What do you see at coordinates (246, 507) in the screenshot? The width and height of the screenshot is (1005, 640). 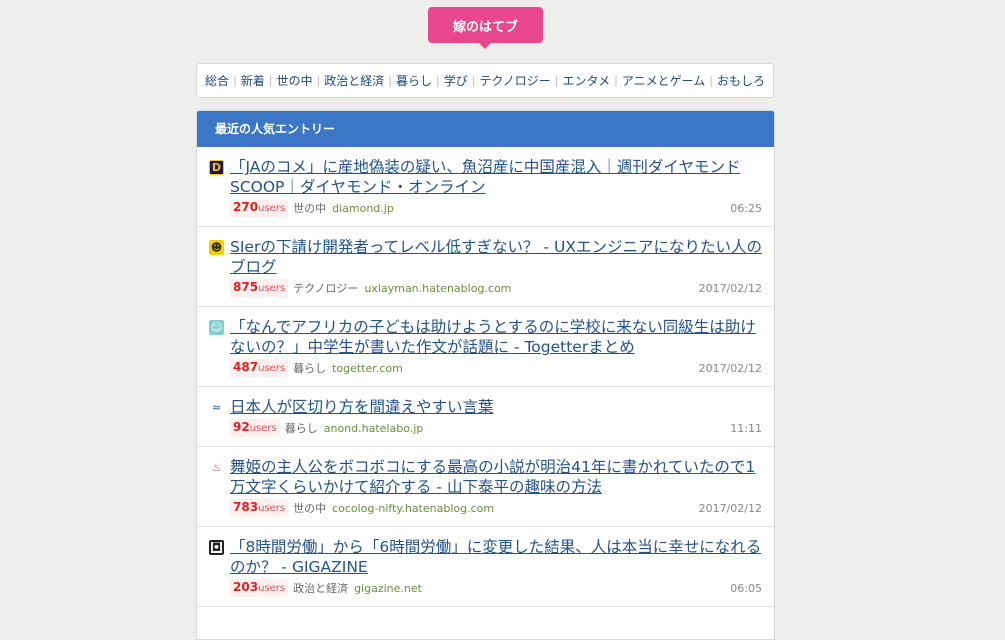 I see `bookmark-count: 783` at bounding box center [246, 507].